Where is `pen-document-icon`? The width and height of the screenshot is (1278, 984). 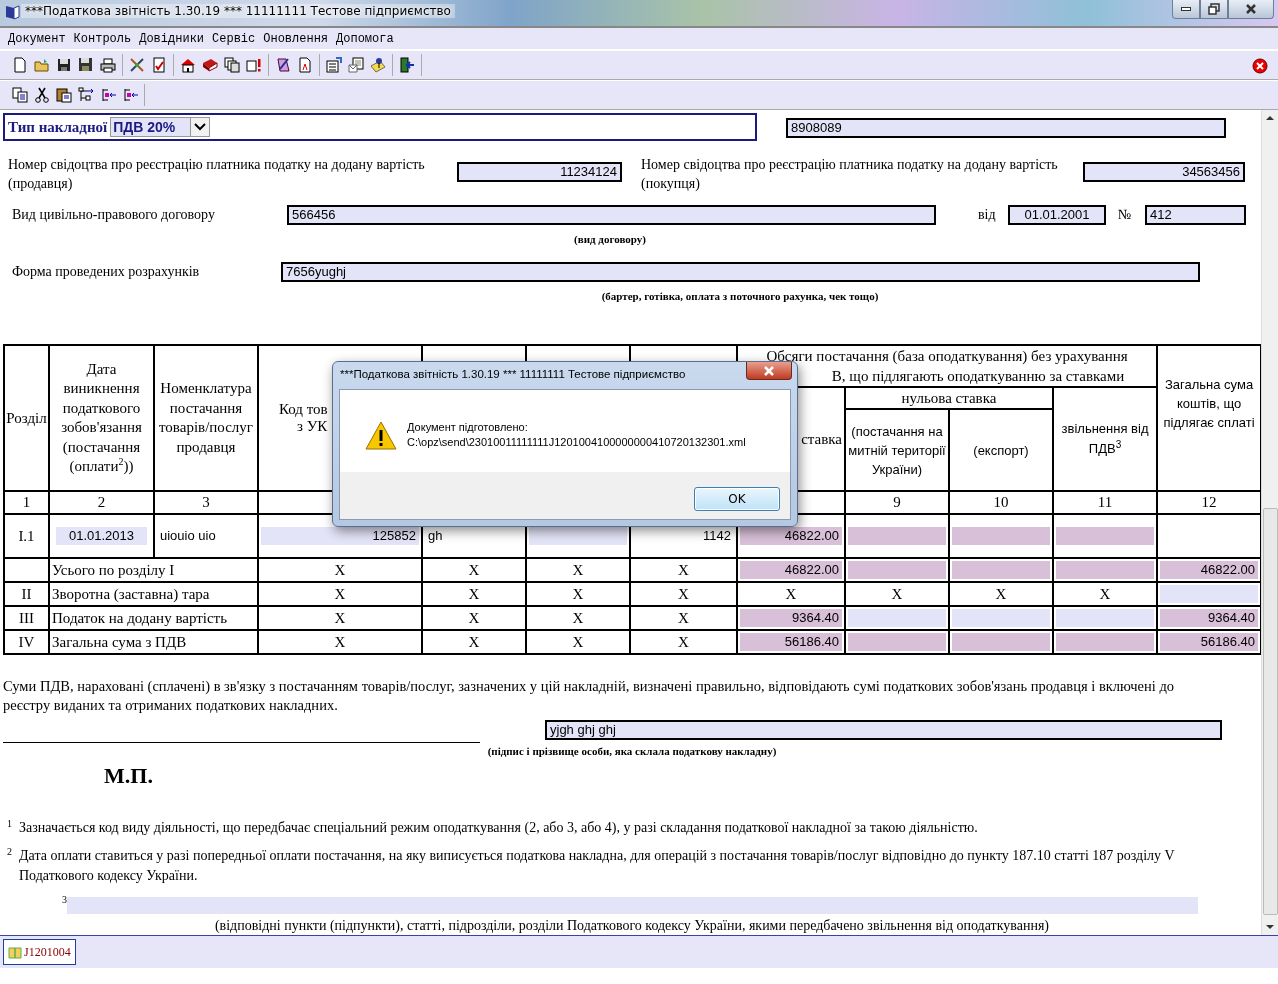
pen-document-icon is located at coordinates (283, 65).